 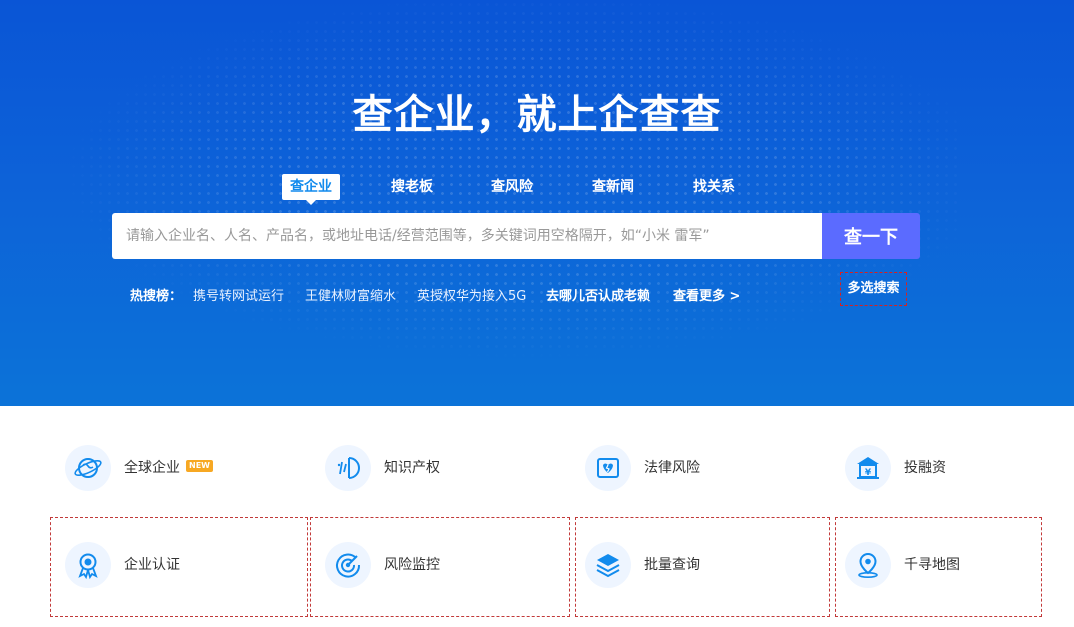 I want to click on feature-batch-query: 批量查询, so click(x=702, y=567).